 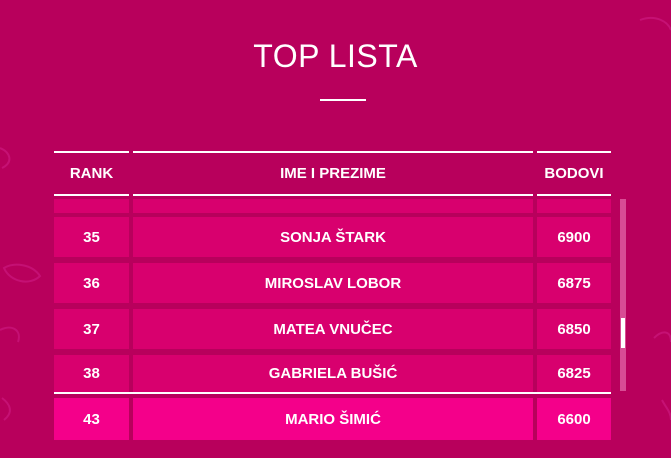 I want to click on points-cell: 6850, so click(x=574, y=329).